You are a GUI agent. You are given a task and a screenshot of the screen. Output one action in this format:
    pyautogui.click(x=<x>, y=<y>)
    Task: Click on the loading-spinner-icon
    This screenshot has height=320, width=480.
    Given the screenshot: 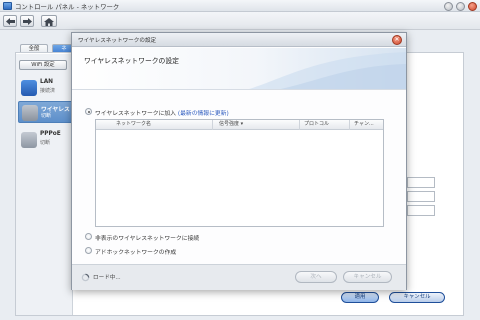 What is the action you would take?
    pyautogui.click(x=85, y=277)
    